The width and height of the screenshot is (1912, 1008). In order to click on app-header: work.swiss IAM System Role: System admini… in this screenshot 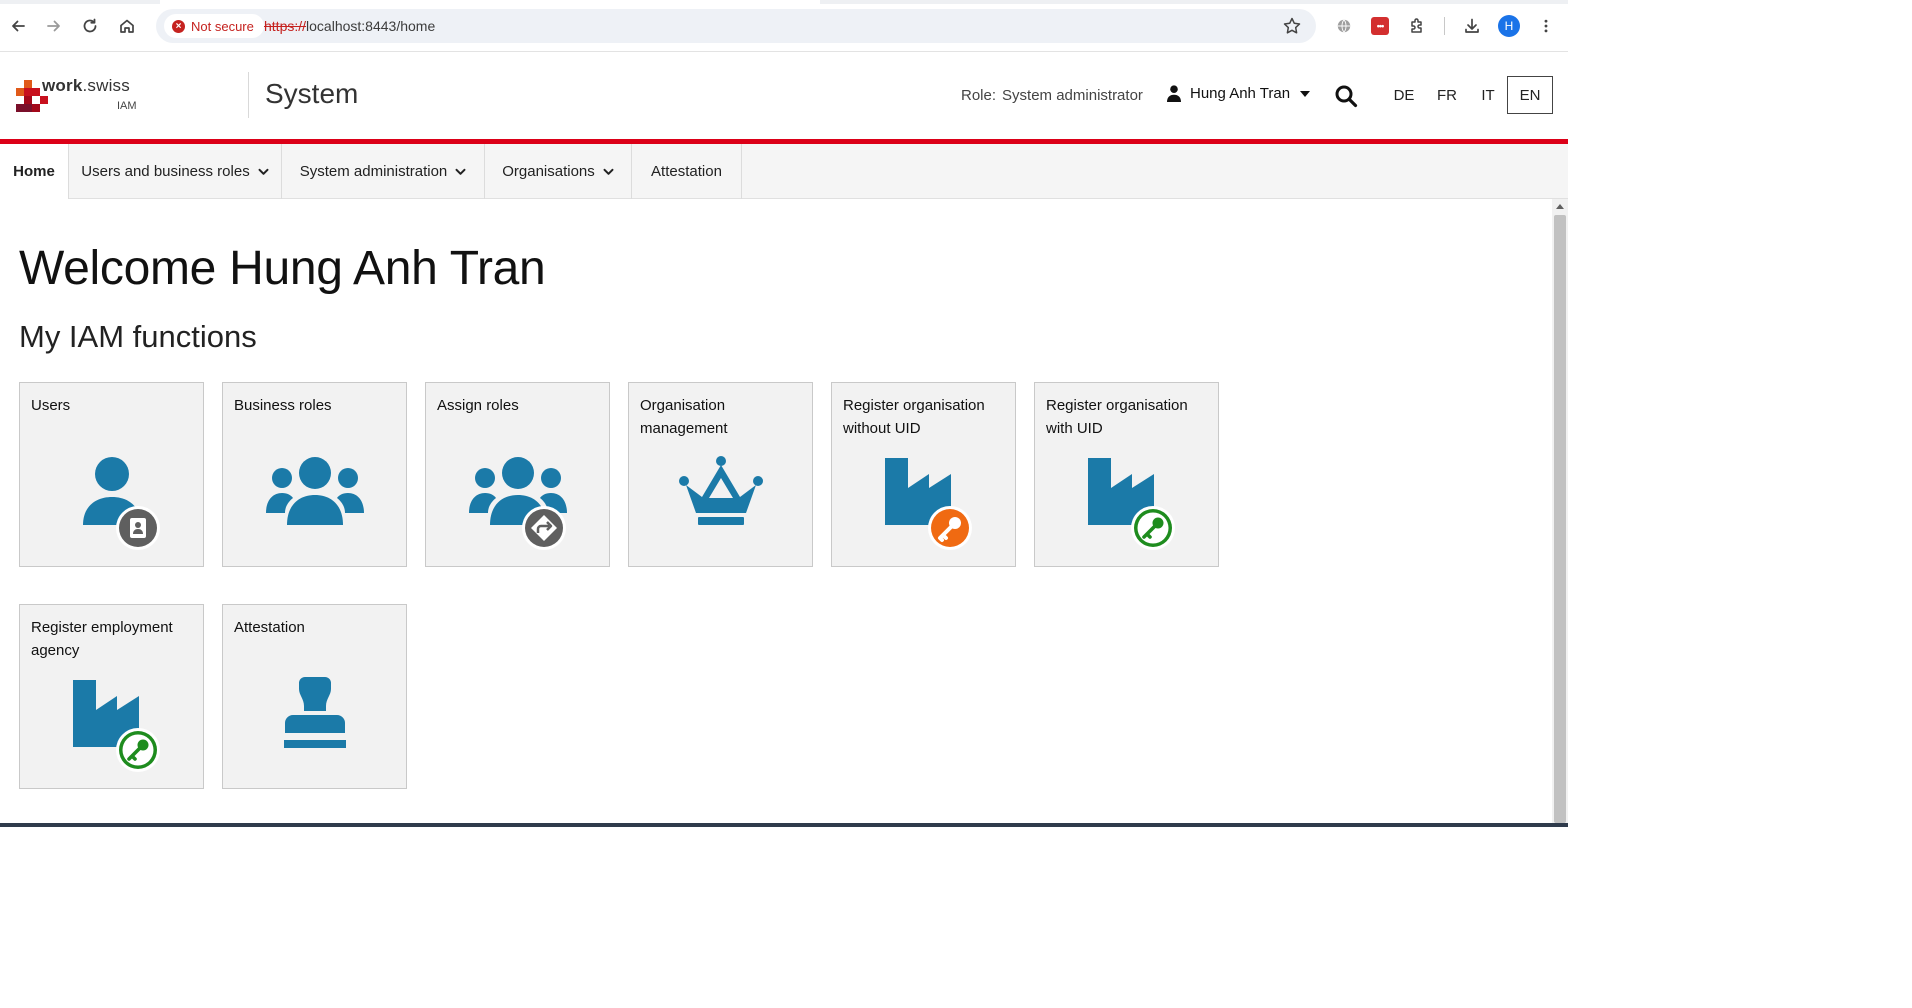, I will do `click(784, 96)`.